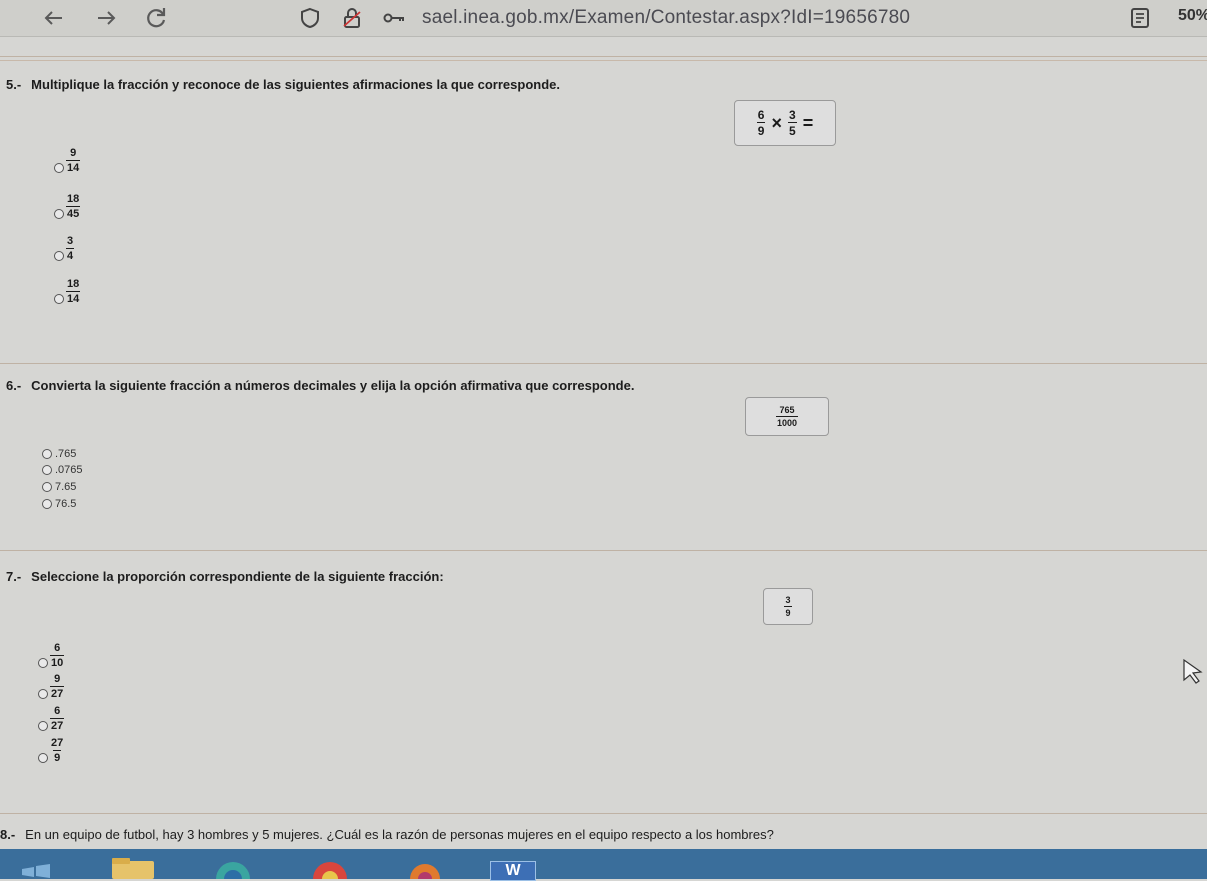 This screenshot has height=881, width=1207. What do you see at coordinates (233, 867) in the screenshot?
I see `edge-browser-icon` at bounding box center [233, 867].